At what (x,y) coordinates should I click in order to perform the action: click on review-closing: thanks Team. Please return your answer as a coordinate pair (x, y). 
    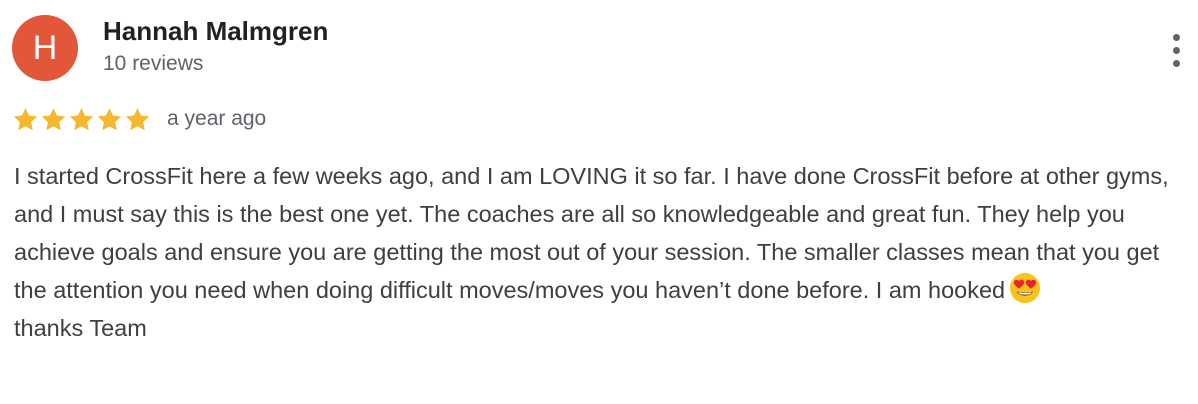
    Looking at the image, I should click on (80, 328).